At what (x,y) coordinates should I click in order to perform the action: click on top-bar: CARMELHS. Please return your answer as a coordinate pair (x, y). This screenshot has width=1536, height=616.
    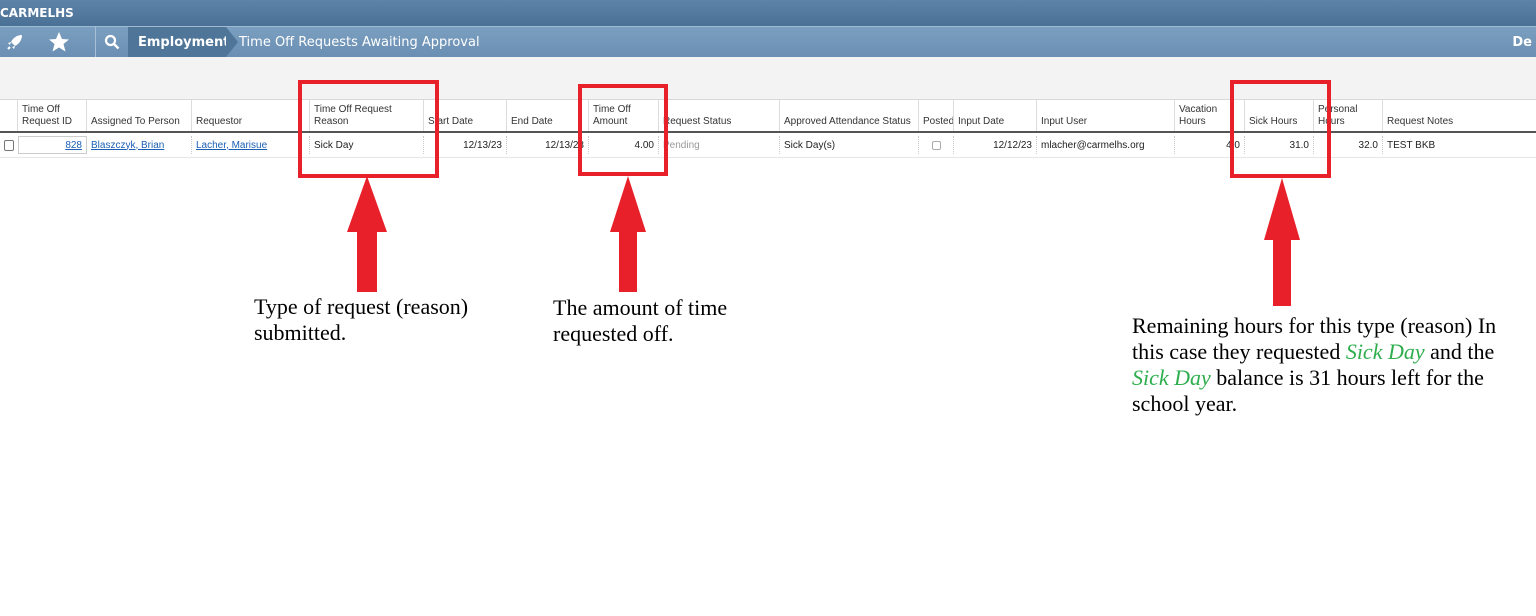
    Looking at the image, I should click on (768, 13).